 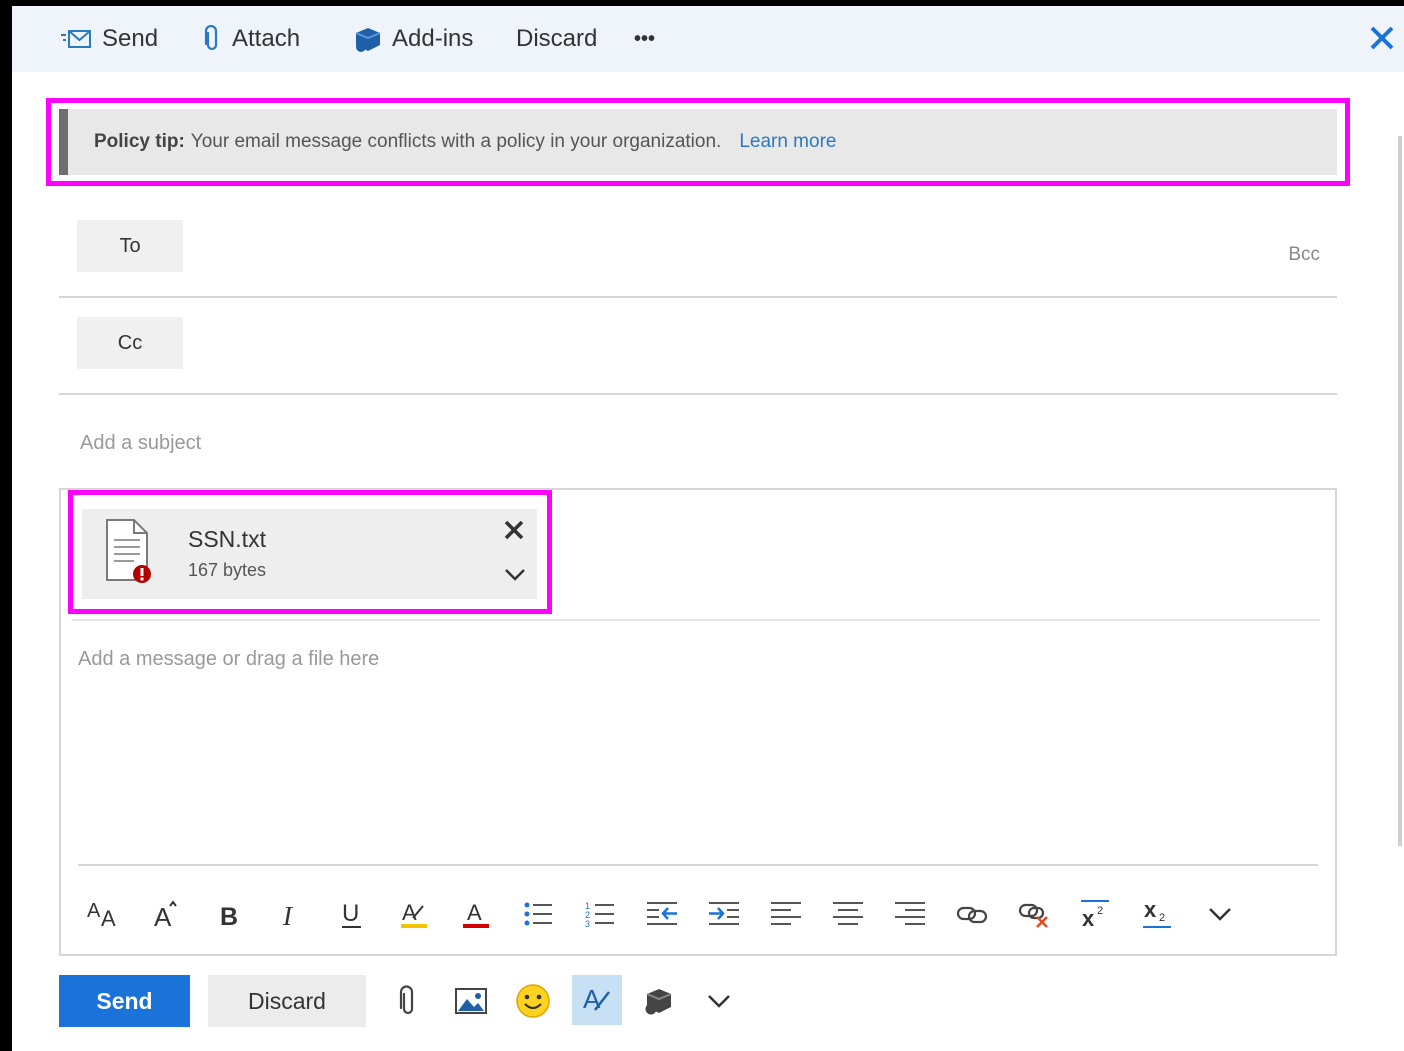 I want to click on addins-command: Add-ins, so click(x=412, y=39).